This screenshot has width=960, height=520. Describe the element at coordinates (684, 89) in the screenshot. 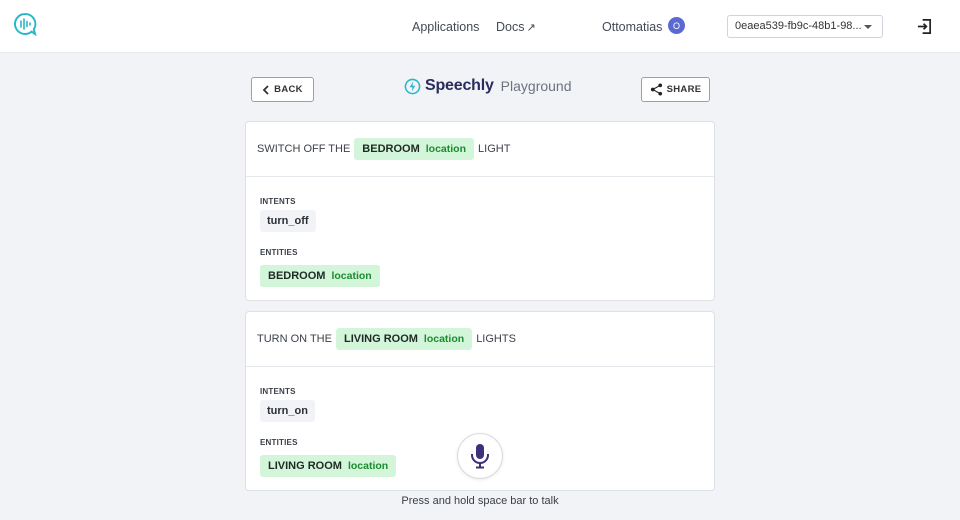

I see `share-button-label: SHARE` at that location.